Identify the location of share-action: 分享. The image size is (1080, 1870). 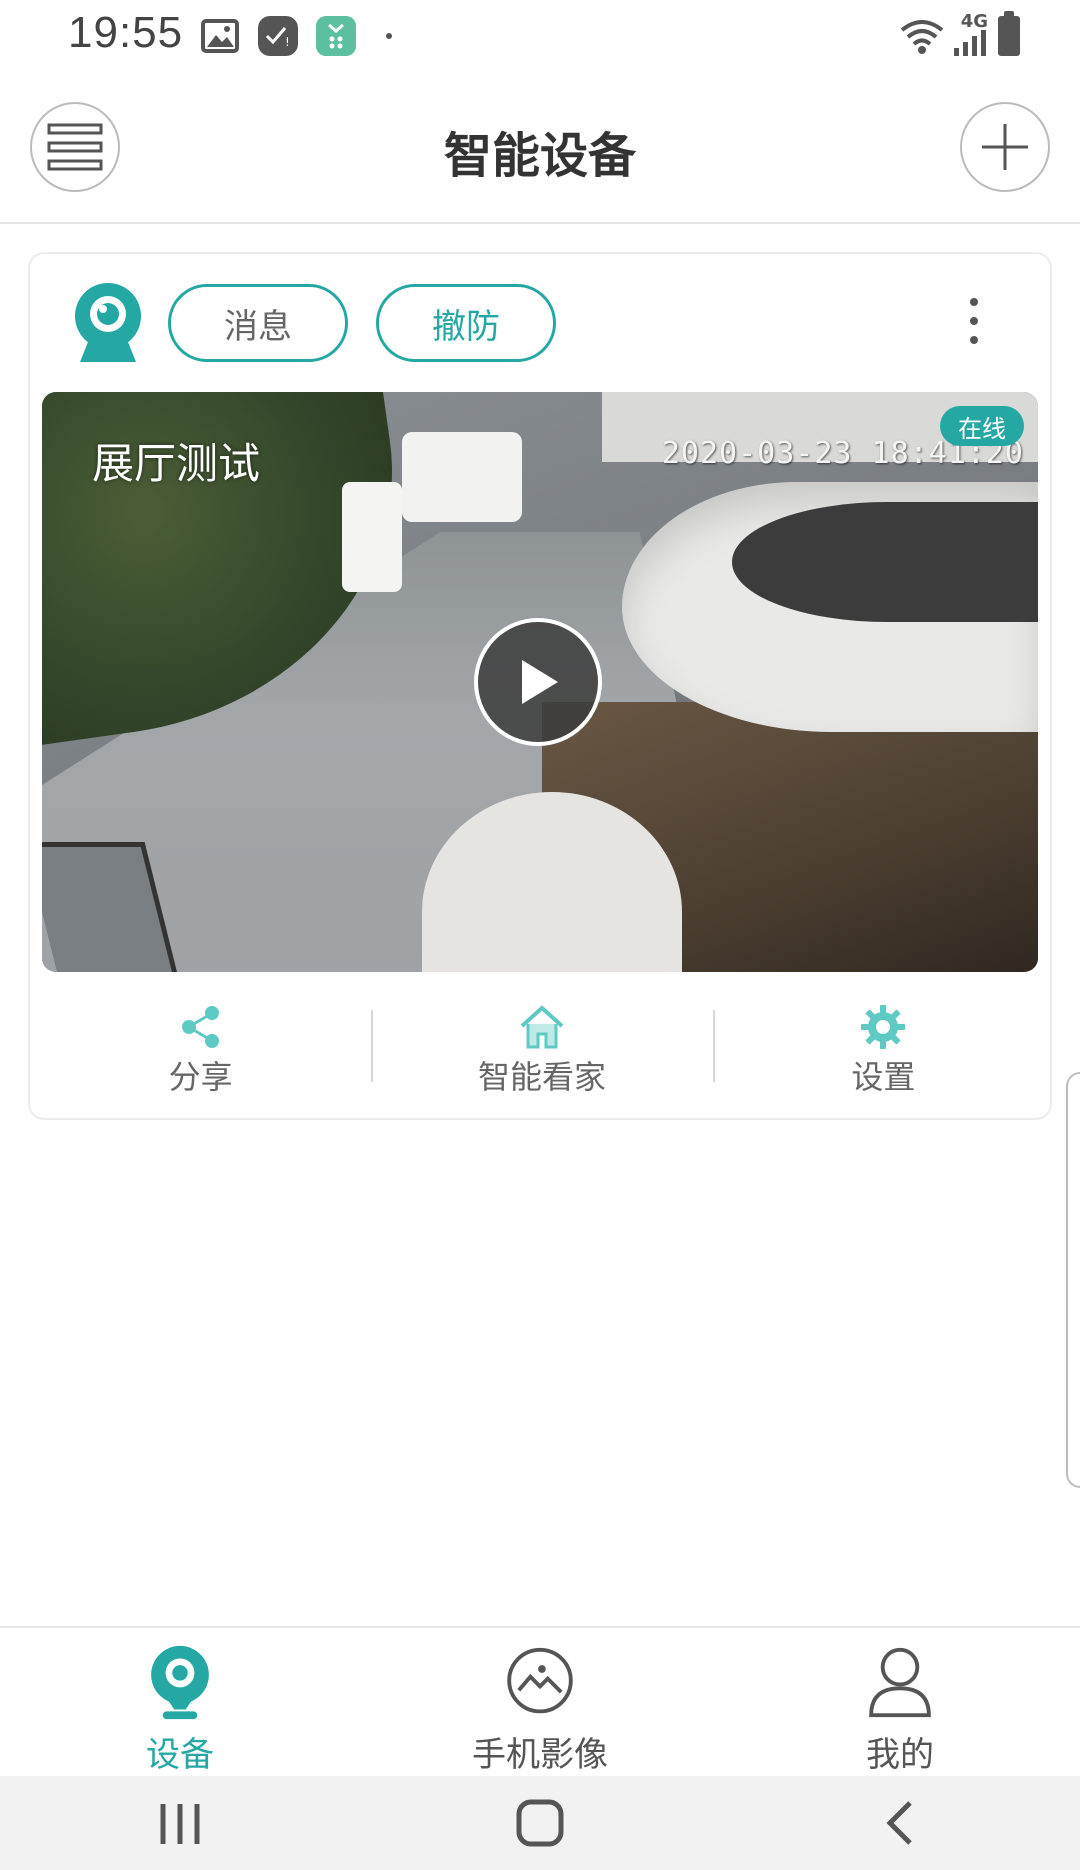
(200, 1054).